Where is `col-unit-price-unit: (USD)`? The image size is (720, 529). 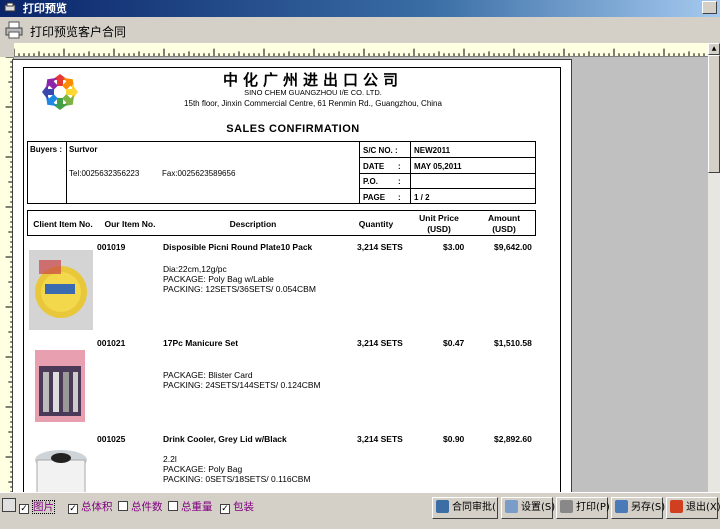 col-unit-price-unit: (USD) is located at coordinates (439, 229).